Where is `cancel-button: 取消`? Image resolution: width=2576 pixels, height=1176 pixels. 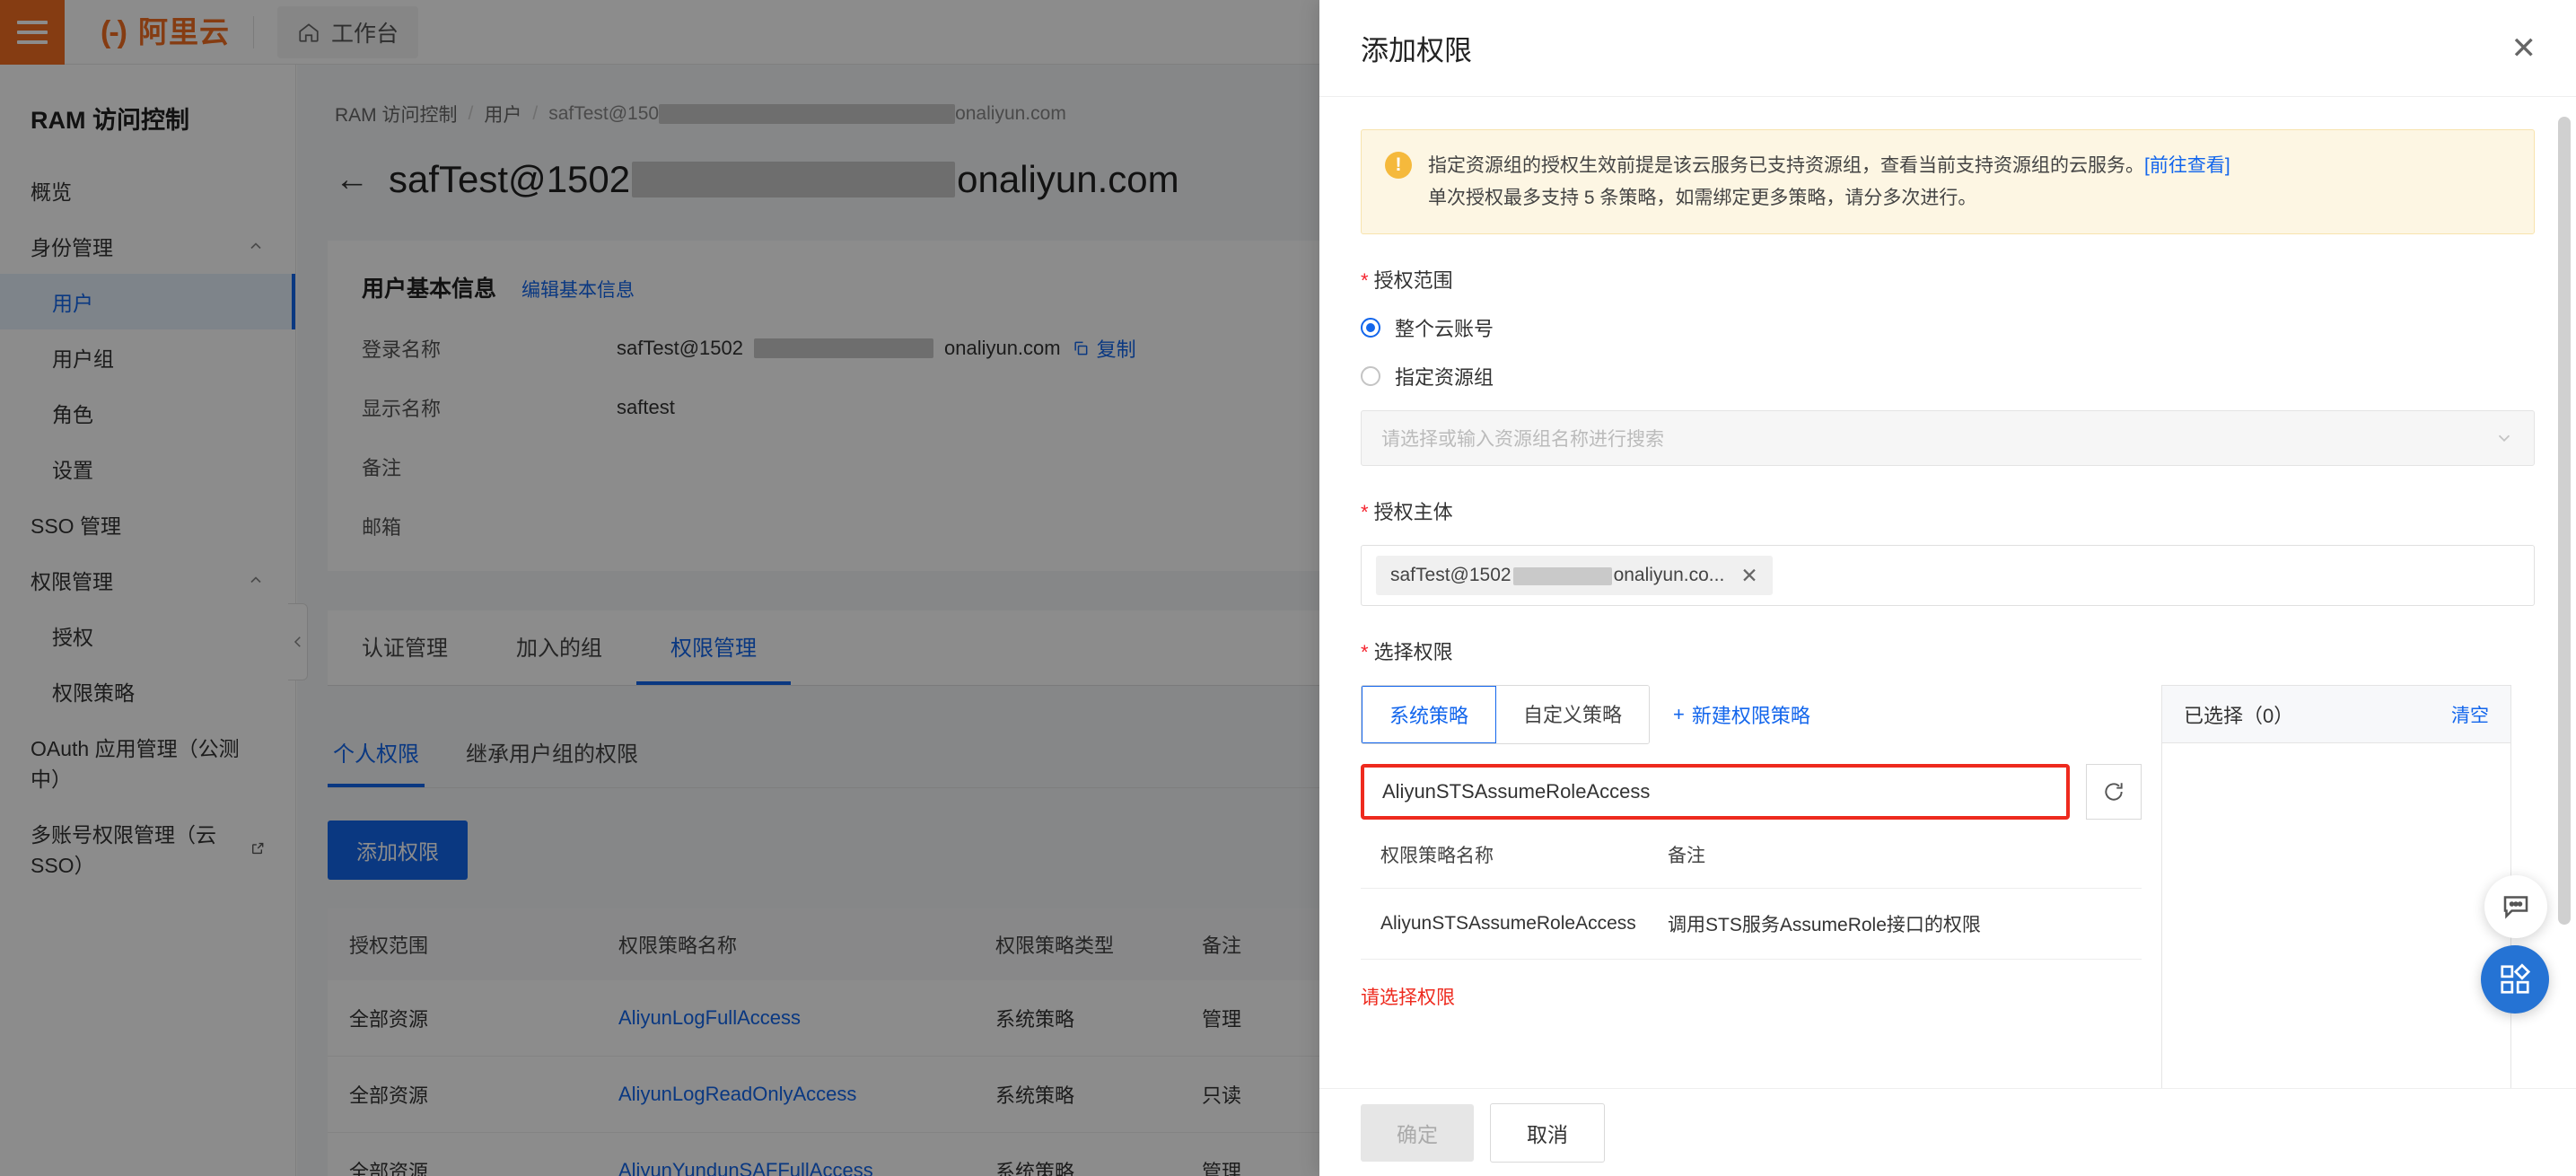
cancel-button: 取消 is located at coordinates (1547, 1132).